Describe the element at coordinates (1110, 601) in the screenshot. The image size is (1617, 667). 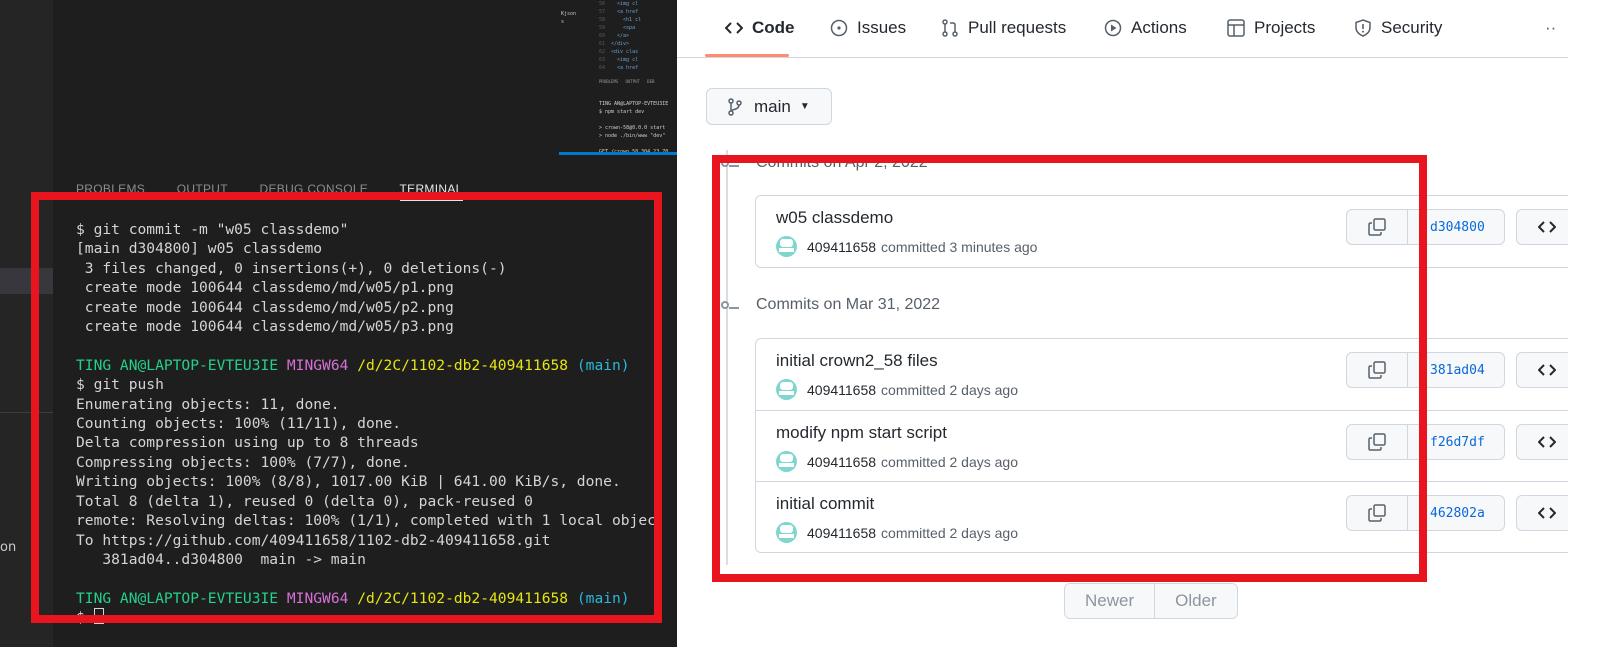
I see `newer-button: Newer` at that location.